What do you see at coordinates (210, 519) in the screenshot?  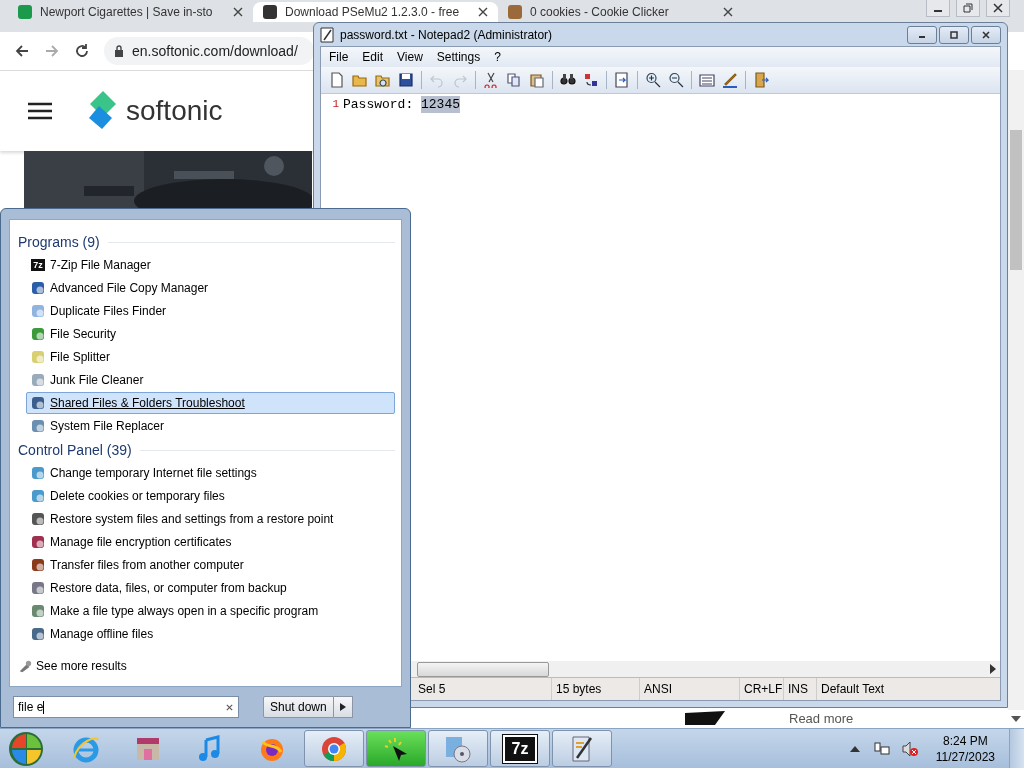 I see `search-result-item: Restore system files and settings from a restore point` at bounding box center [210, 519].